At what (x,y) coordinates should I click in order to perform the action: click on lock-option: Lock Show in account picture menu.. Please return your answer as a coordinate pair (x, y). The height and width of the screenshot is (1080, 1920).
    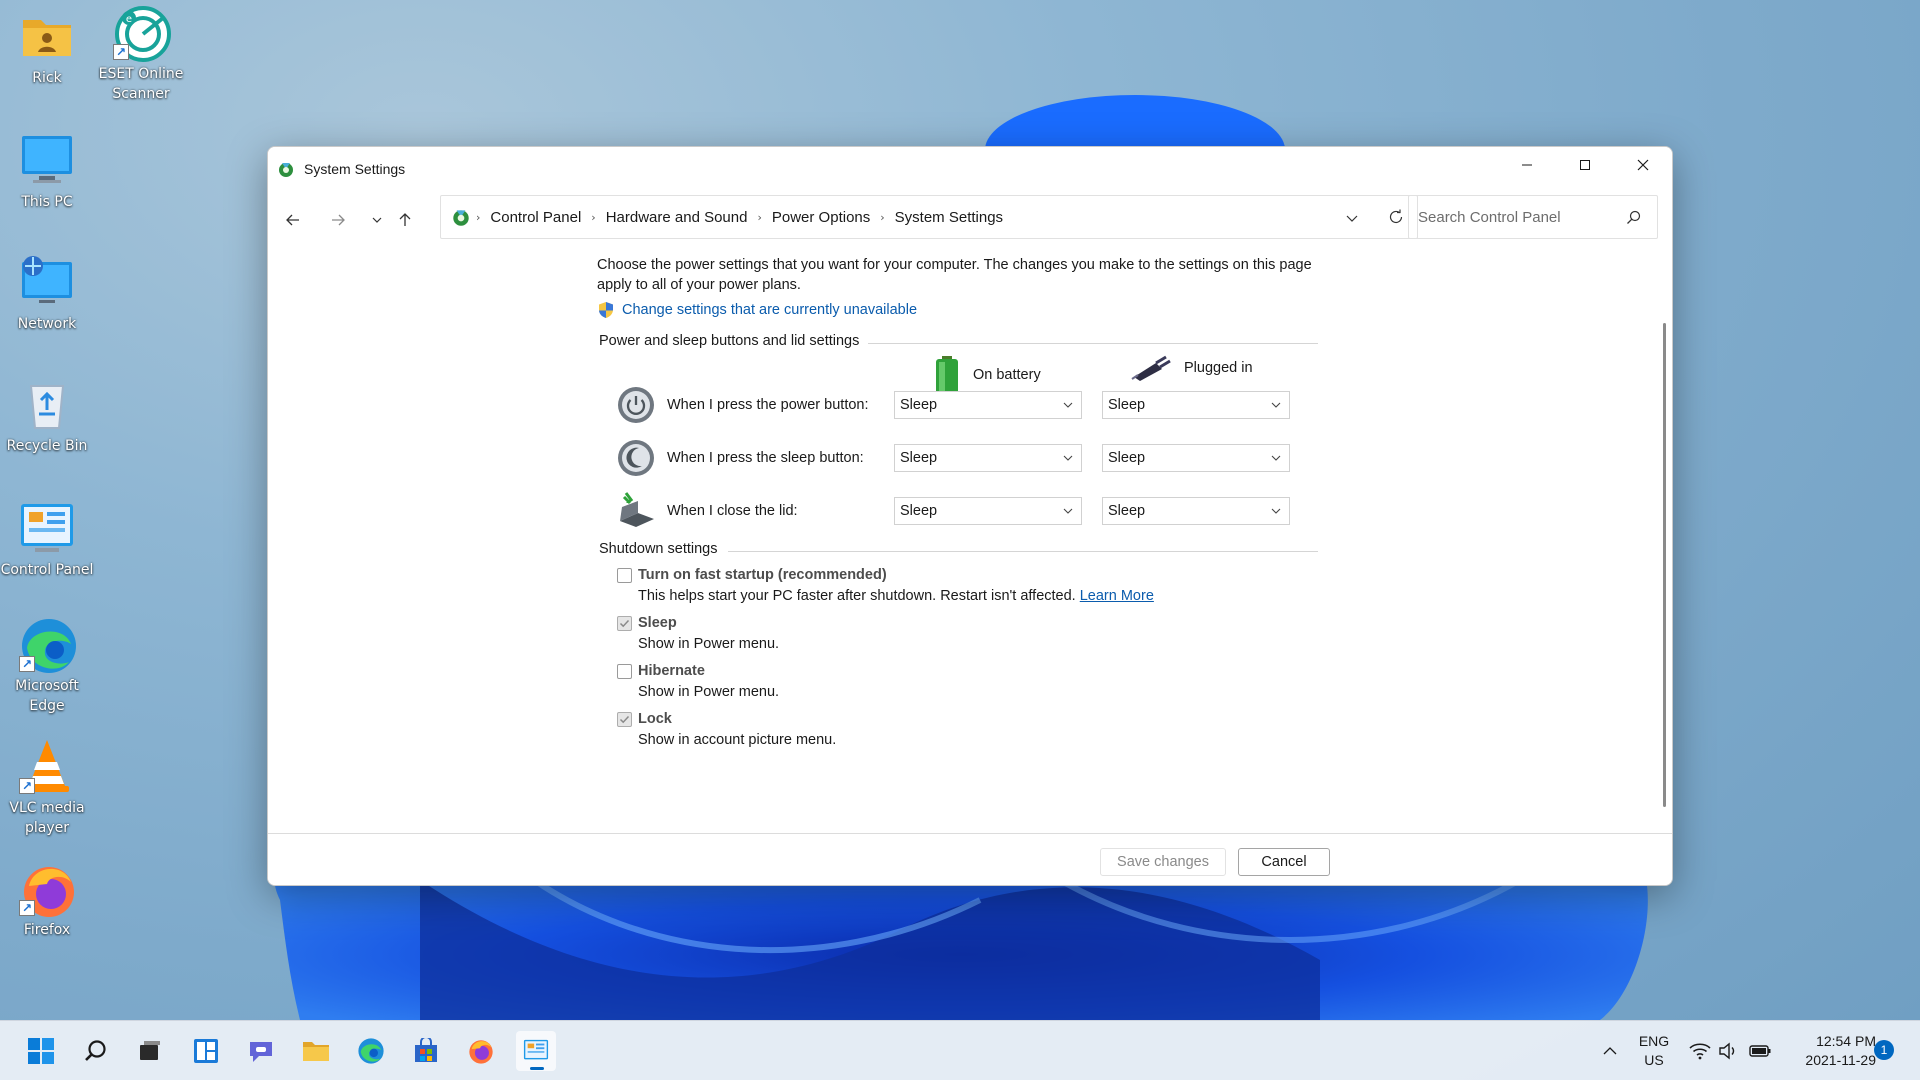
    Looking at the image, I should click on (726, 730).